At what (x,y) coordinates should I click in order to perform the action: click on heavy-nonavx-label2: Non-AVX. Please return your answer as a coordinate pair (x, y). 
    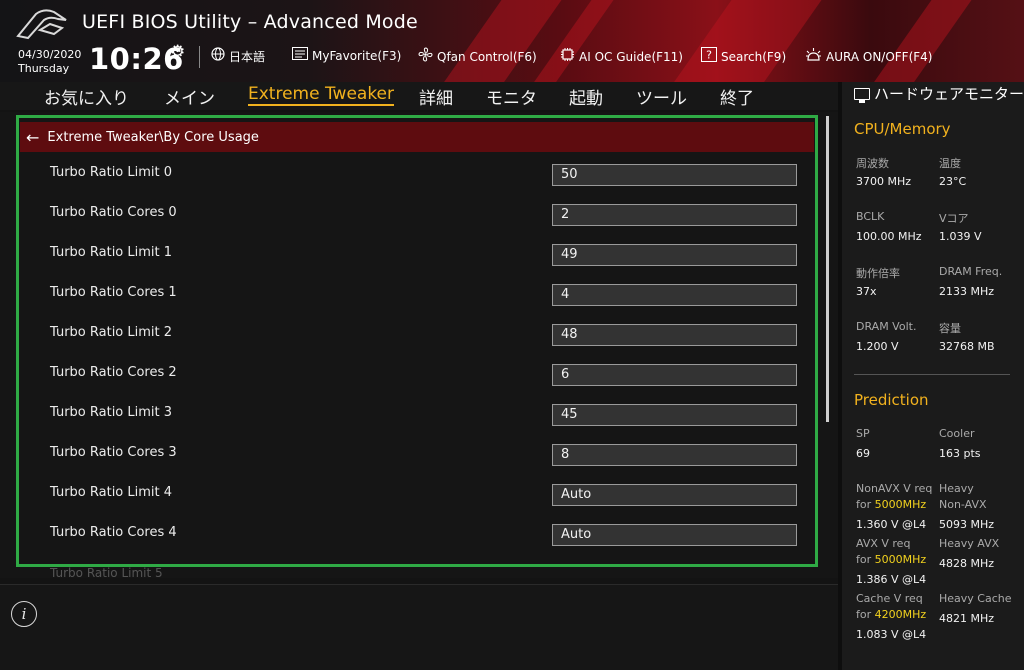
    Looking at the image, I should click on (963, 504).